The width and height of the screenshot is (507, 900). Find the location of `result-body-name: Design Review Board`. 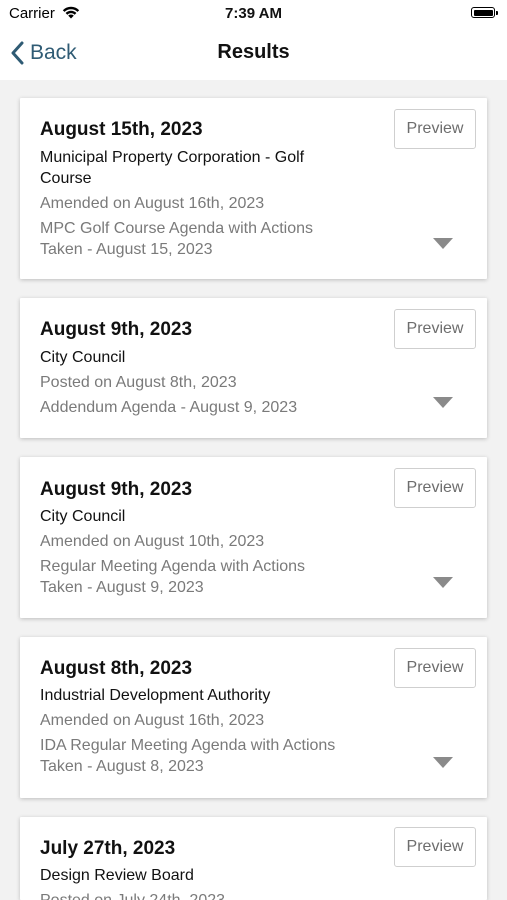

result-body-name: Design Review Board is located at coordinates (117, 875).